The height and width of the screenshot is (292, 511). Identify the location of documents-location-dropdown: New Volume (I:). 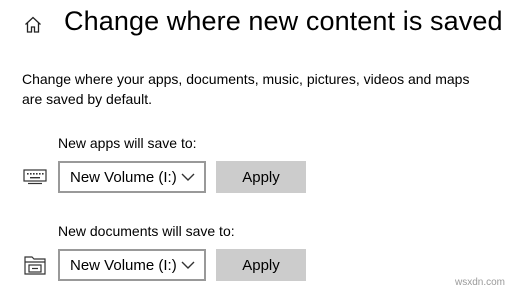
(132, 265).